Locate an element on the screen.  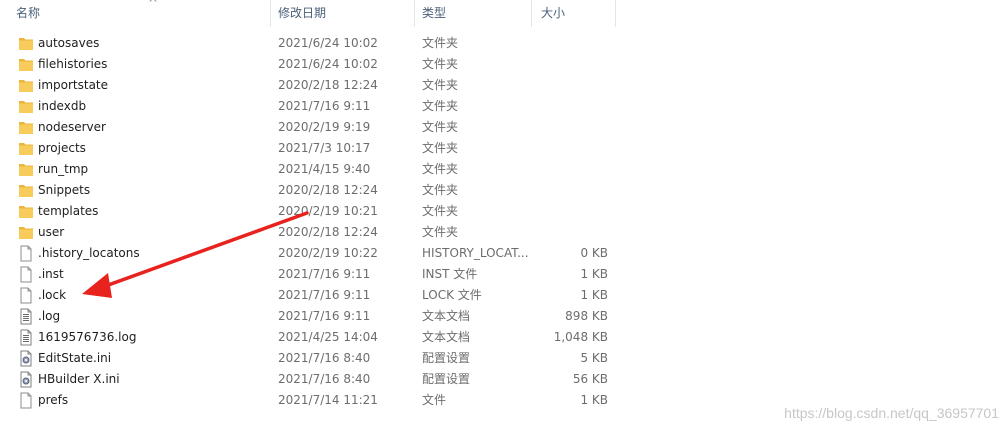
file-name: indexdb is located at coordinates (62, 106).